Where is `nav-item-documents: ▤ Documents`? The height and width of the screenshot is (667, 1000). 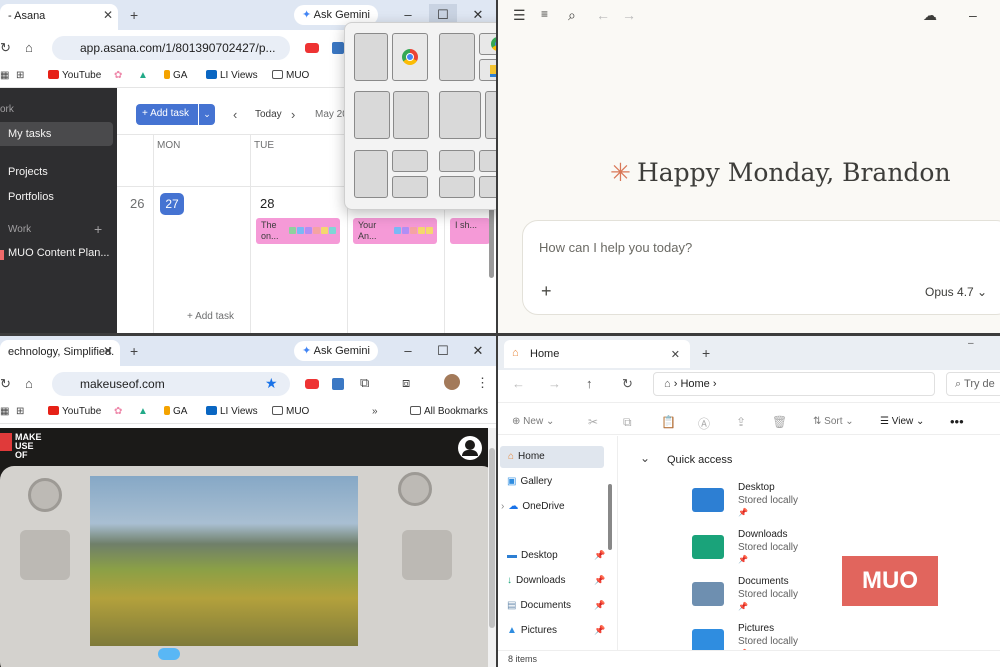 nav-item-documents: ▤ Documents is located at coordinates (539, 605).